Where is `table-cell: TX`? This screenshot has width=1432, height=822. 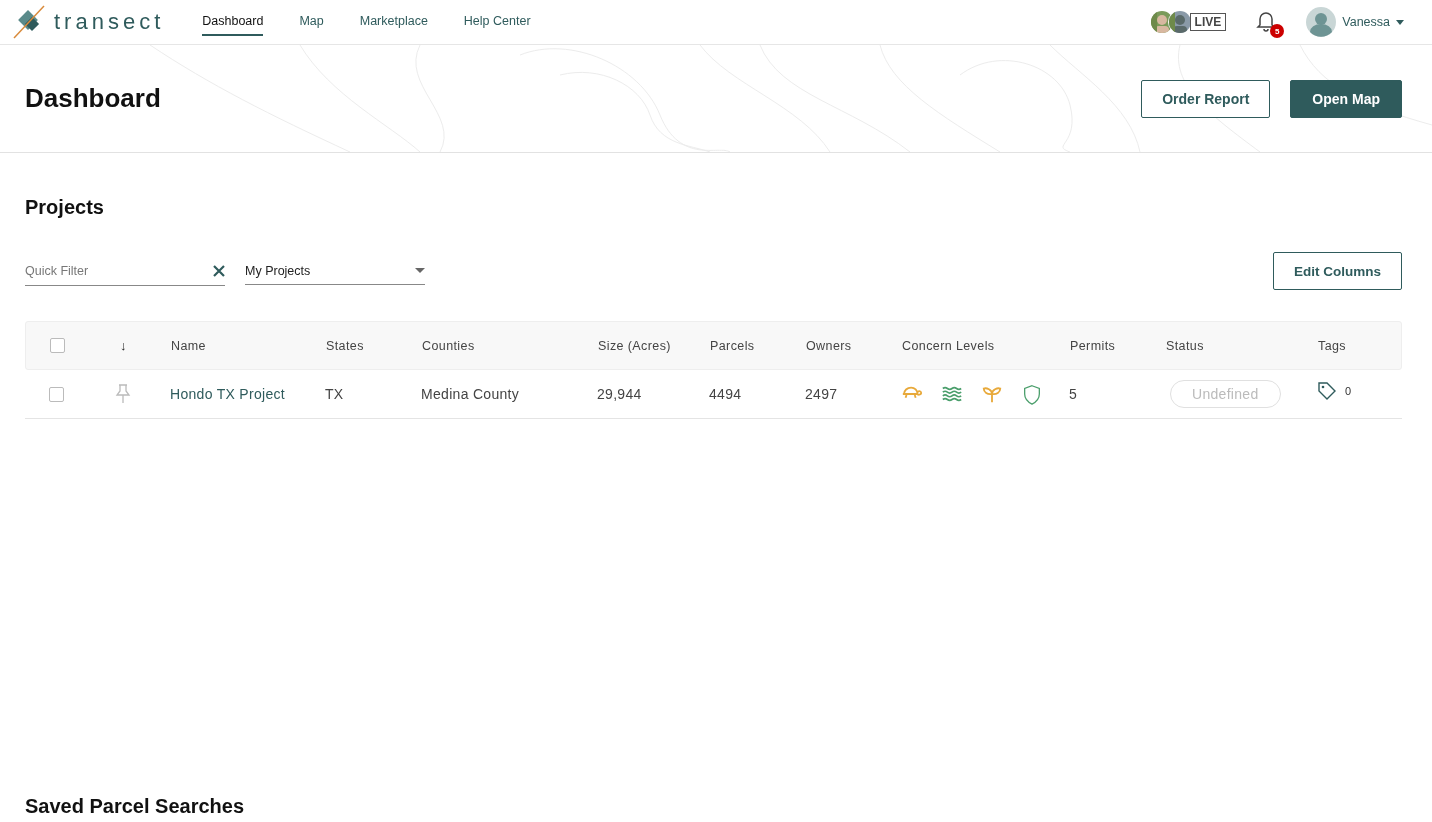 table-cell: TX is located at coordinates (334, 394).